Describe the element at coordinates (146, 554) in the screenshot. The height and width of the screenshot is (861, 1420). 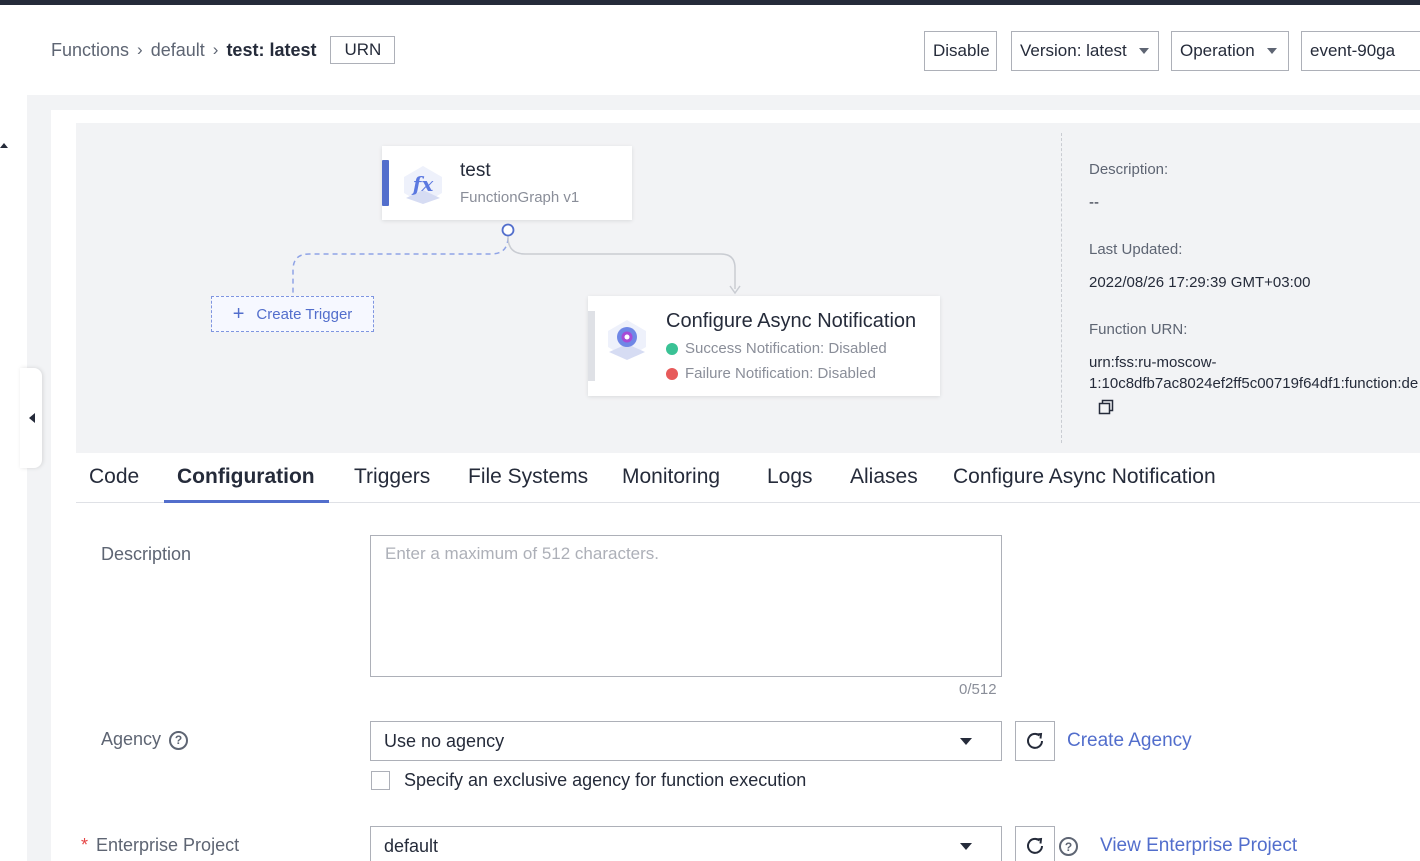
I see `description-label: Description` at that location.